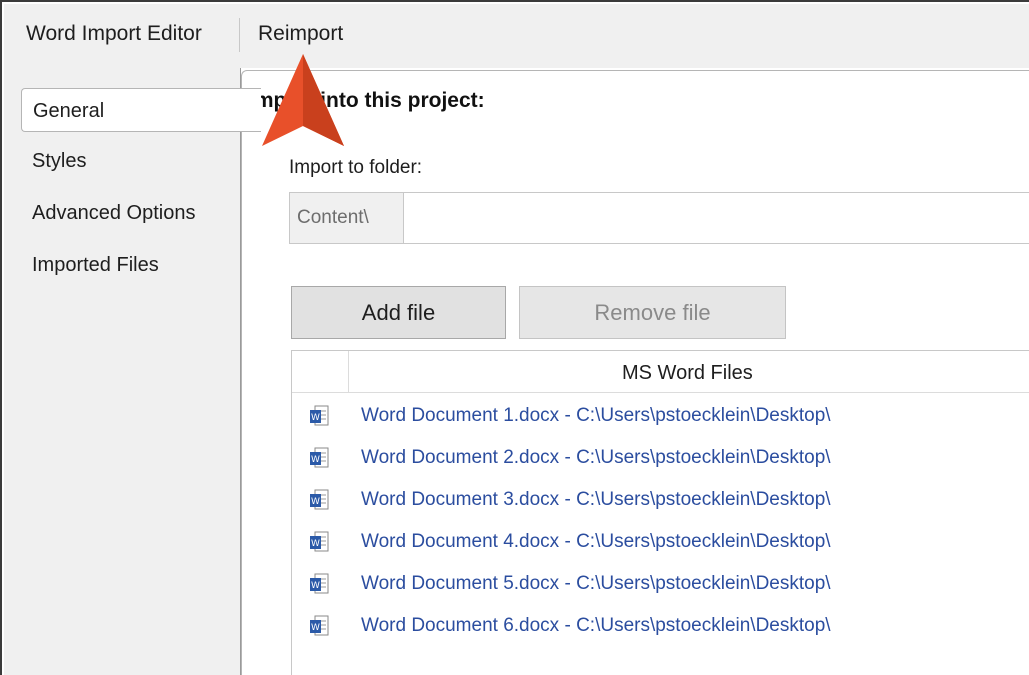 This screenshot has width=1029, height=675. I want to click on sidebar-item-general: General, so click(141, 110).